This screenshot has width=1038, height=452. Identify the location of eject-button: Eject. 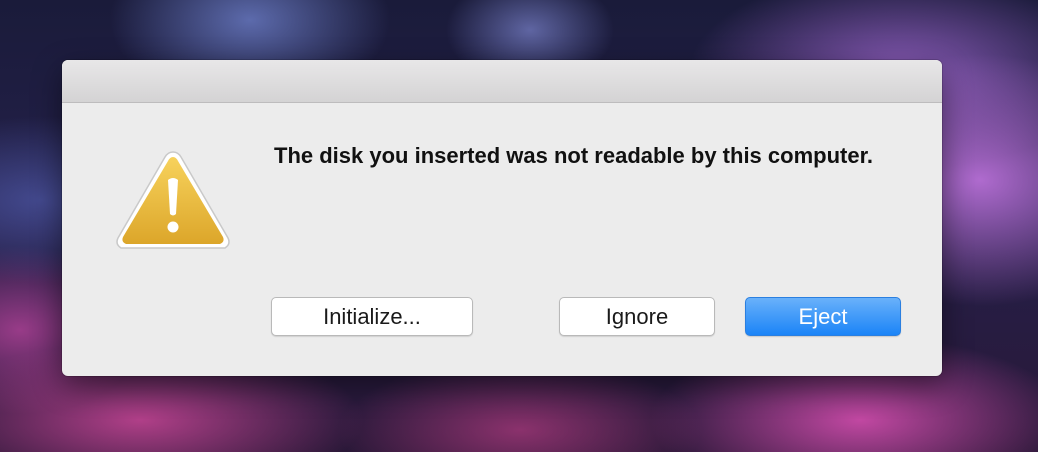
(823, 316).